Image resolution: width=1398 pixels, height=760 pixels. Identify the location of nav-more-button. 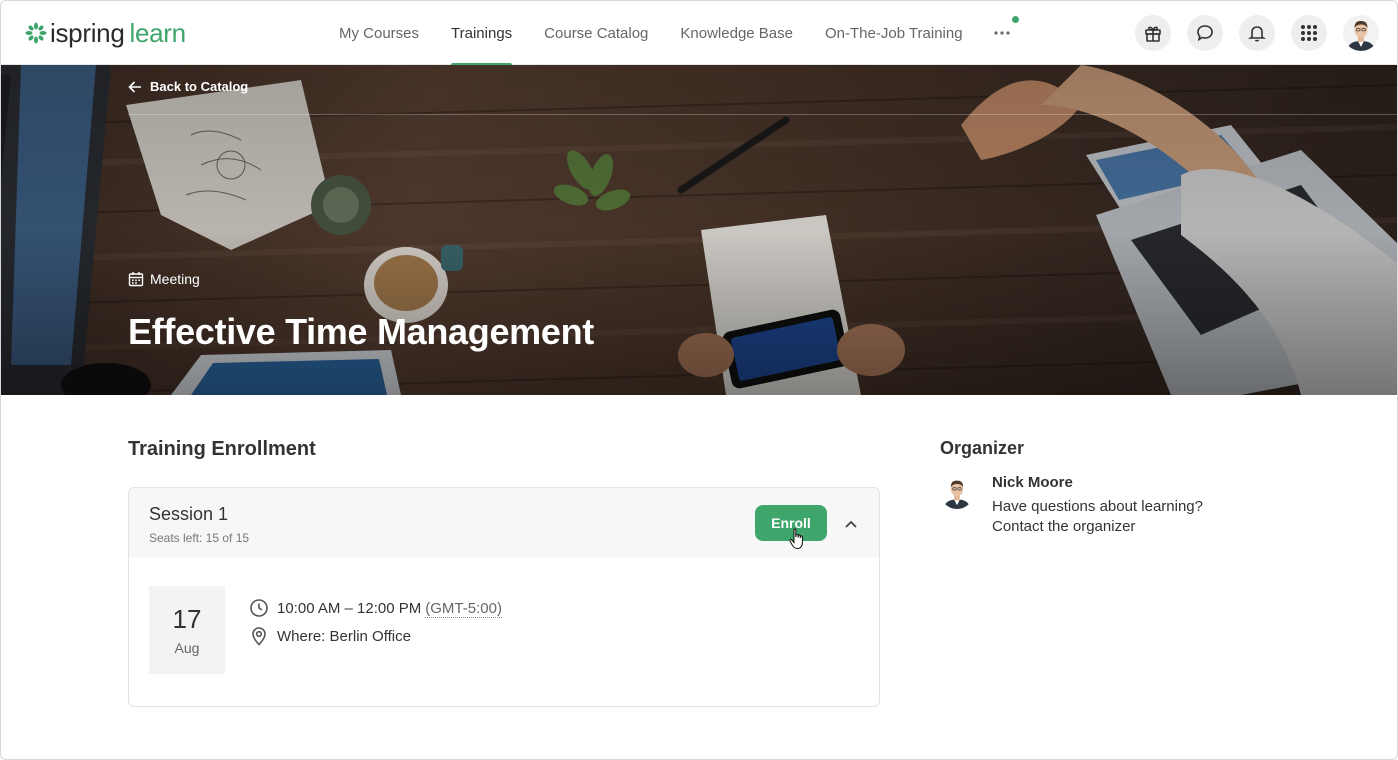
(1002, 33).